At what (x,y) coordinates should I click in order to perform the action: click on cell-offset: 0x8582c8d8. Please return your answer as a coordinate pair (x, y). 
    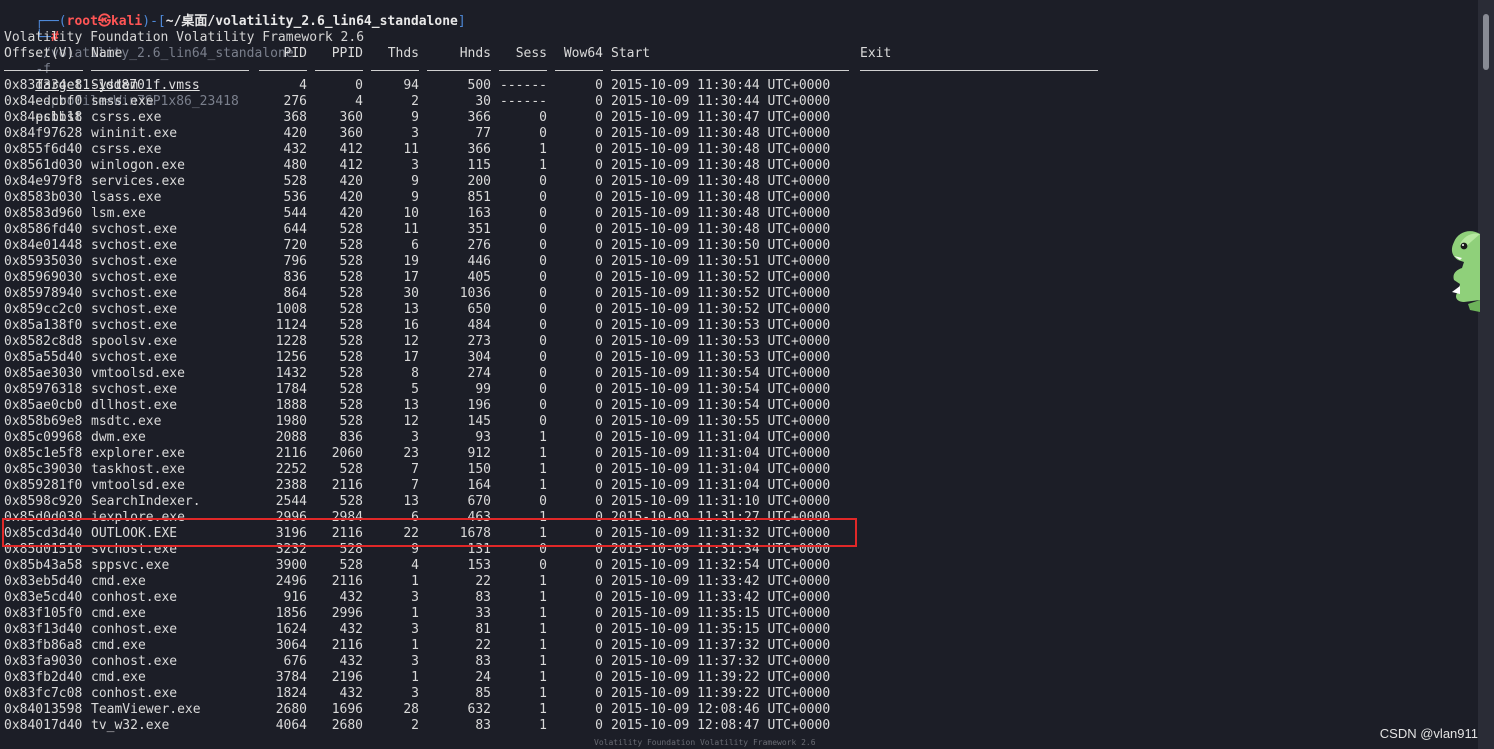
    Looking at the image, I should click on (43, 341).